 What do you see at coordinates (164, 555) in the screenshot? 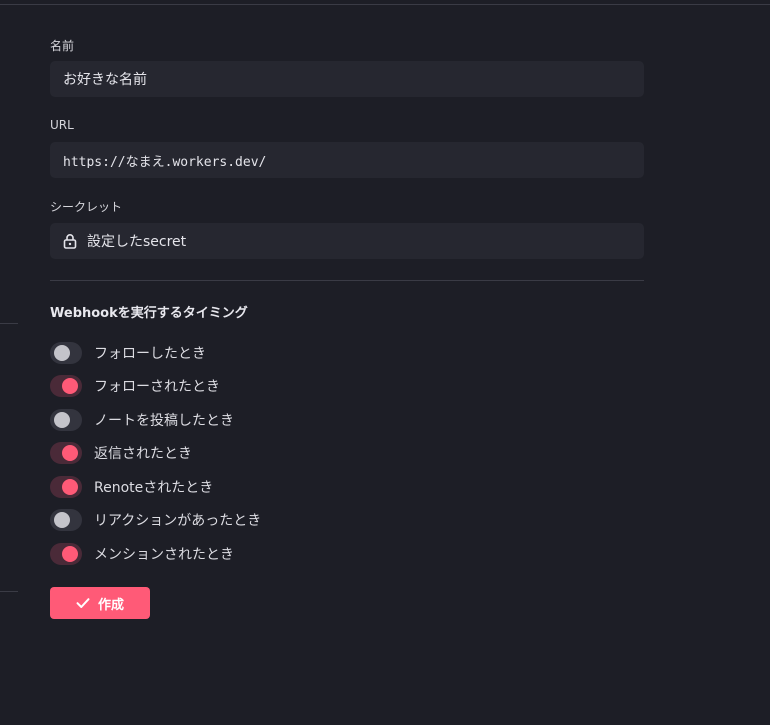
I see `toggle-label: メンションされたとき` at bounding box center [164, 555].